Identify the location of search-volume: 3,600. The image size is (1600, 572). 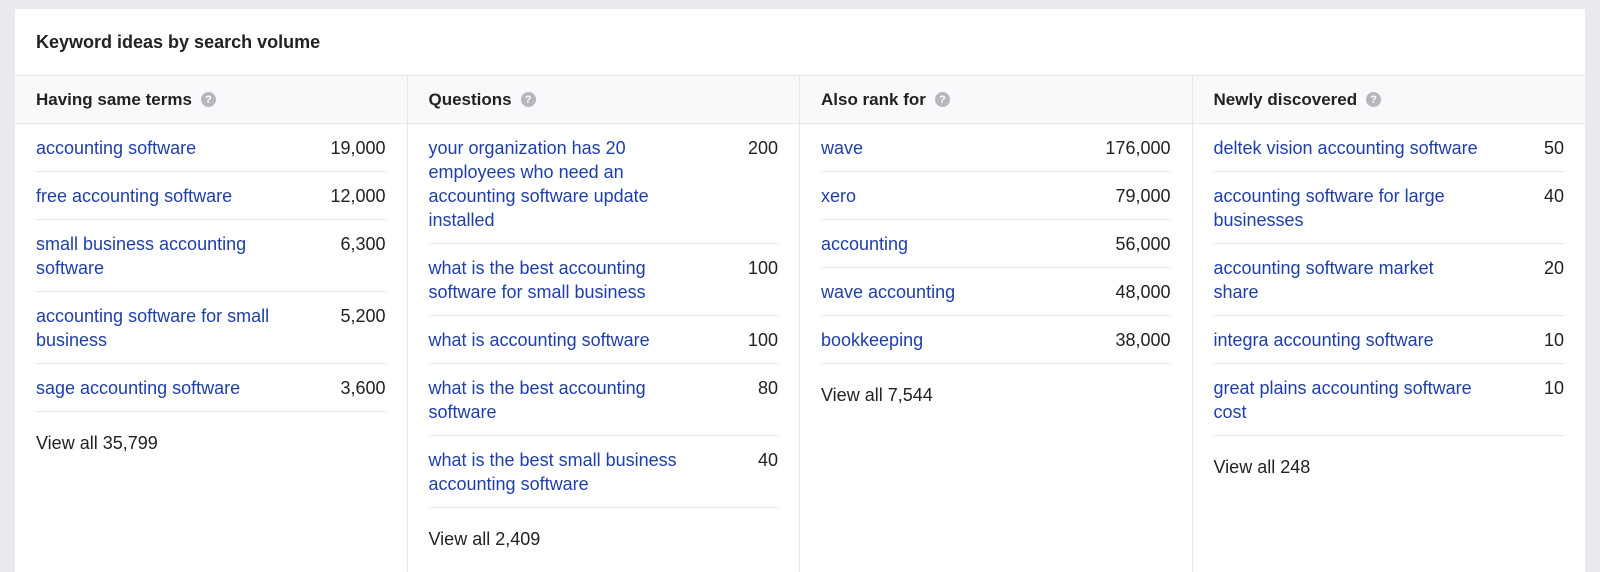
(363, 388).